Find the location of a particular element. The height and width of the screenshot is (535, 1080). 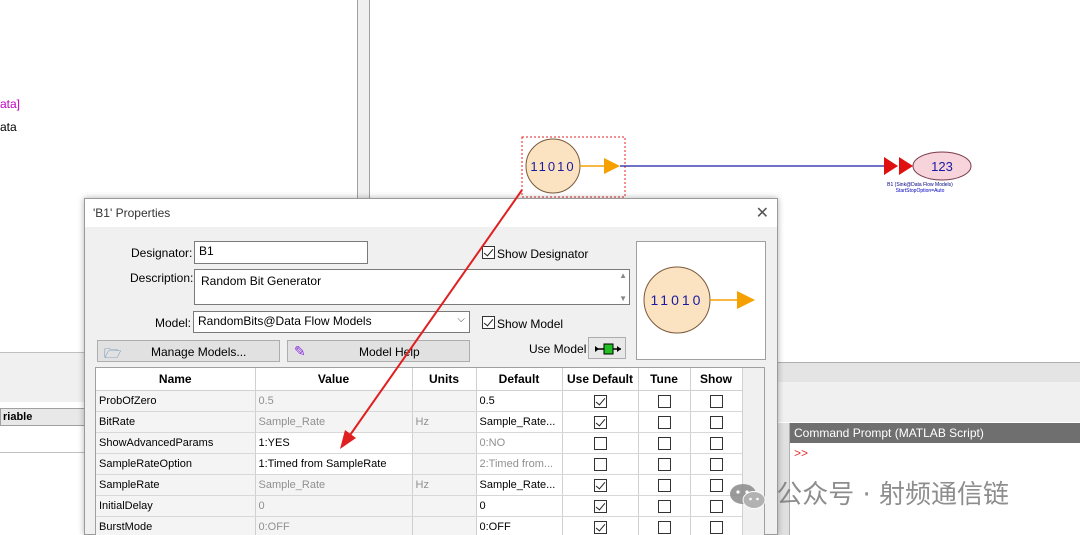

table-row: ProbOfZero 0.5 0.5 is located at coordinates (419, 401).